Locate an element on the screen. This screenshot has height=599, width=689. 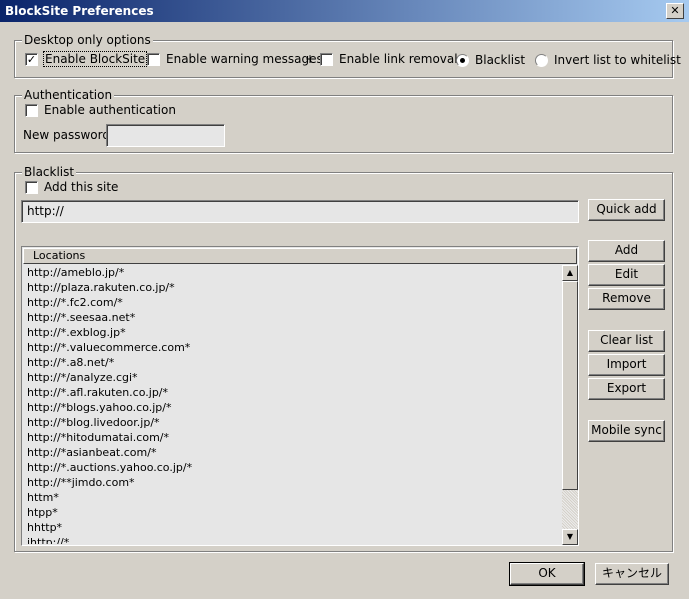
list-item: http://*/analyze.cgi* is located at coordinates (292, 377).